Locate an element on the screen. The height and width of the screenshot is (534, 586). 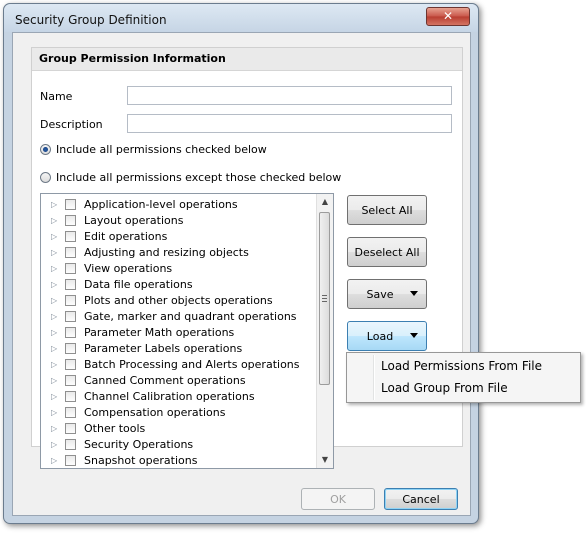
tree-item: ▷ Compensation operations is located at coordinates (133, 412).